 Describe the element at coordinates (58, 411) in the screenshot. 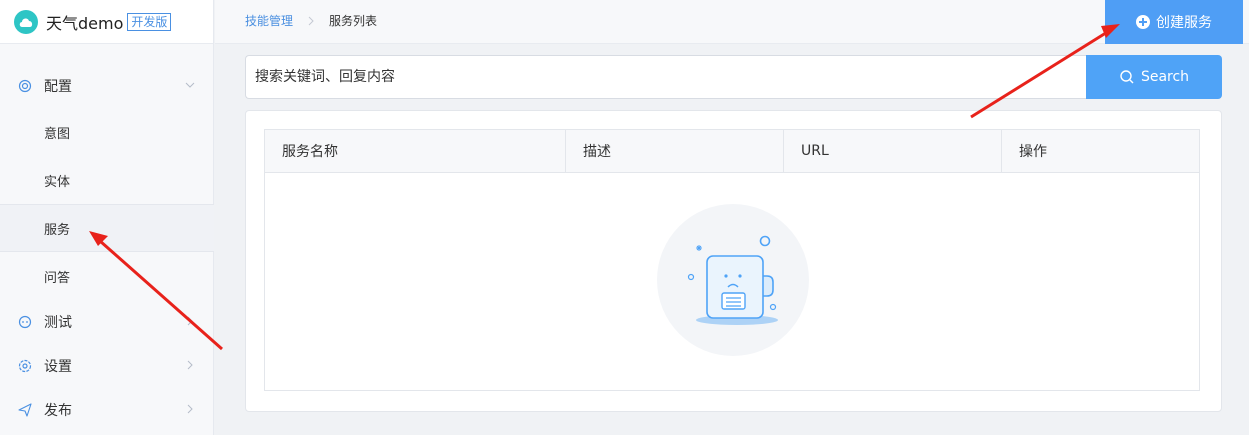

I see `menu-group-label: 发布` at that location.